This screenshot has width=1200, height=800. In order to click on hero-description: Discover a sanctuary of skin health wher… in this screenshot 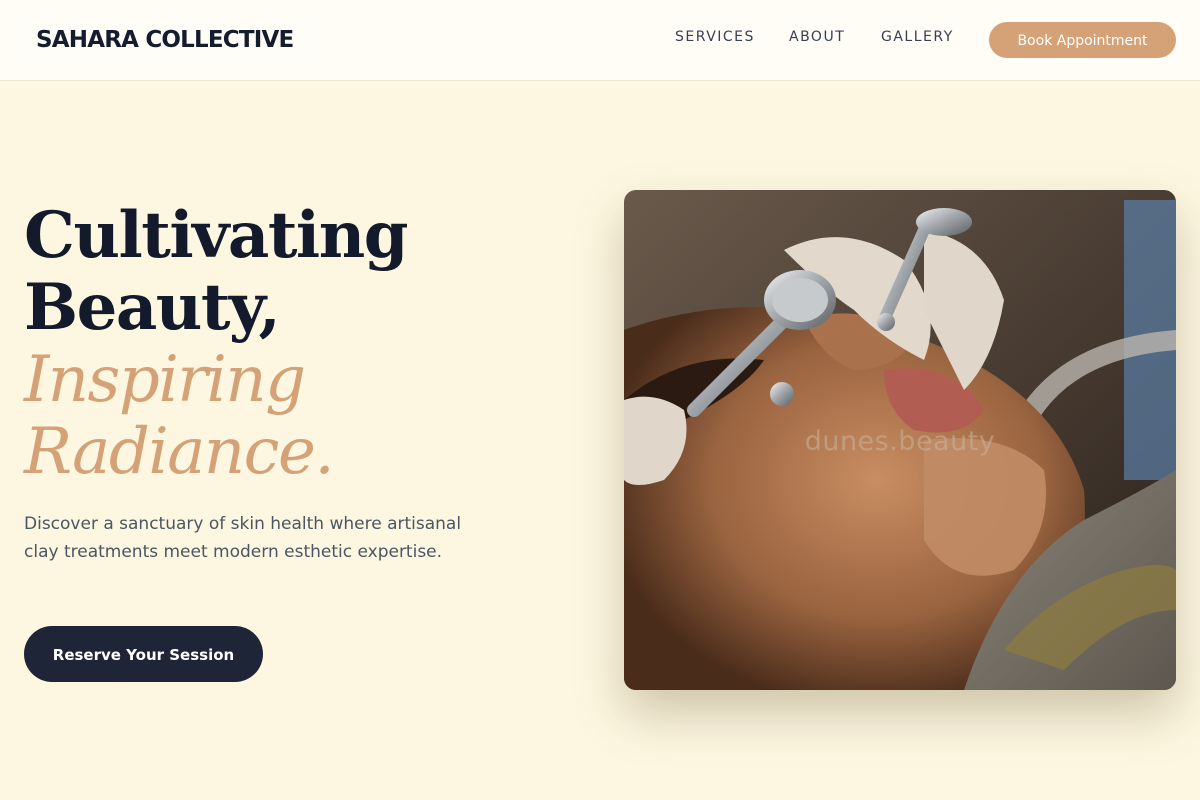, I will do `click(243, 538)`.